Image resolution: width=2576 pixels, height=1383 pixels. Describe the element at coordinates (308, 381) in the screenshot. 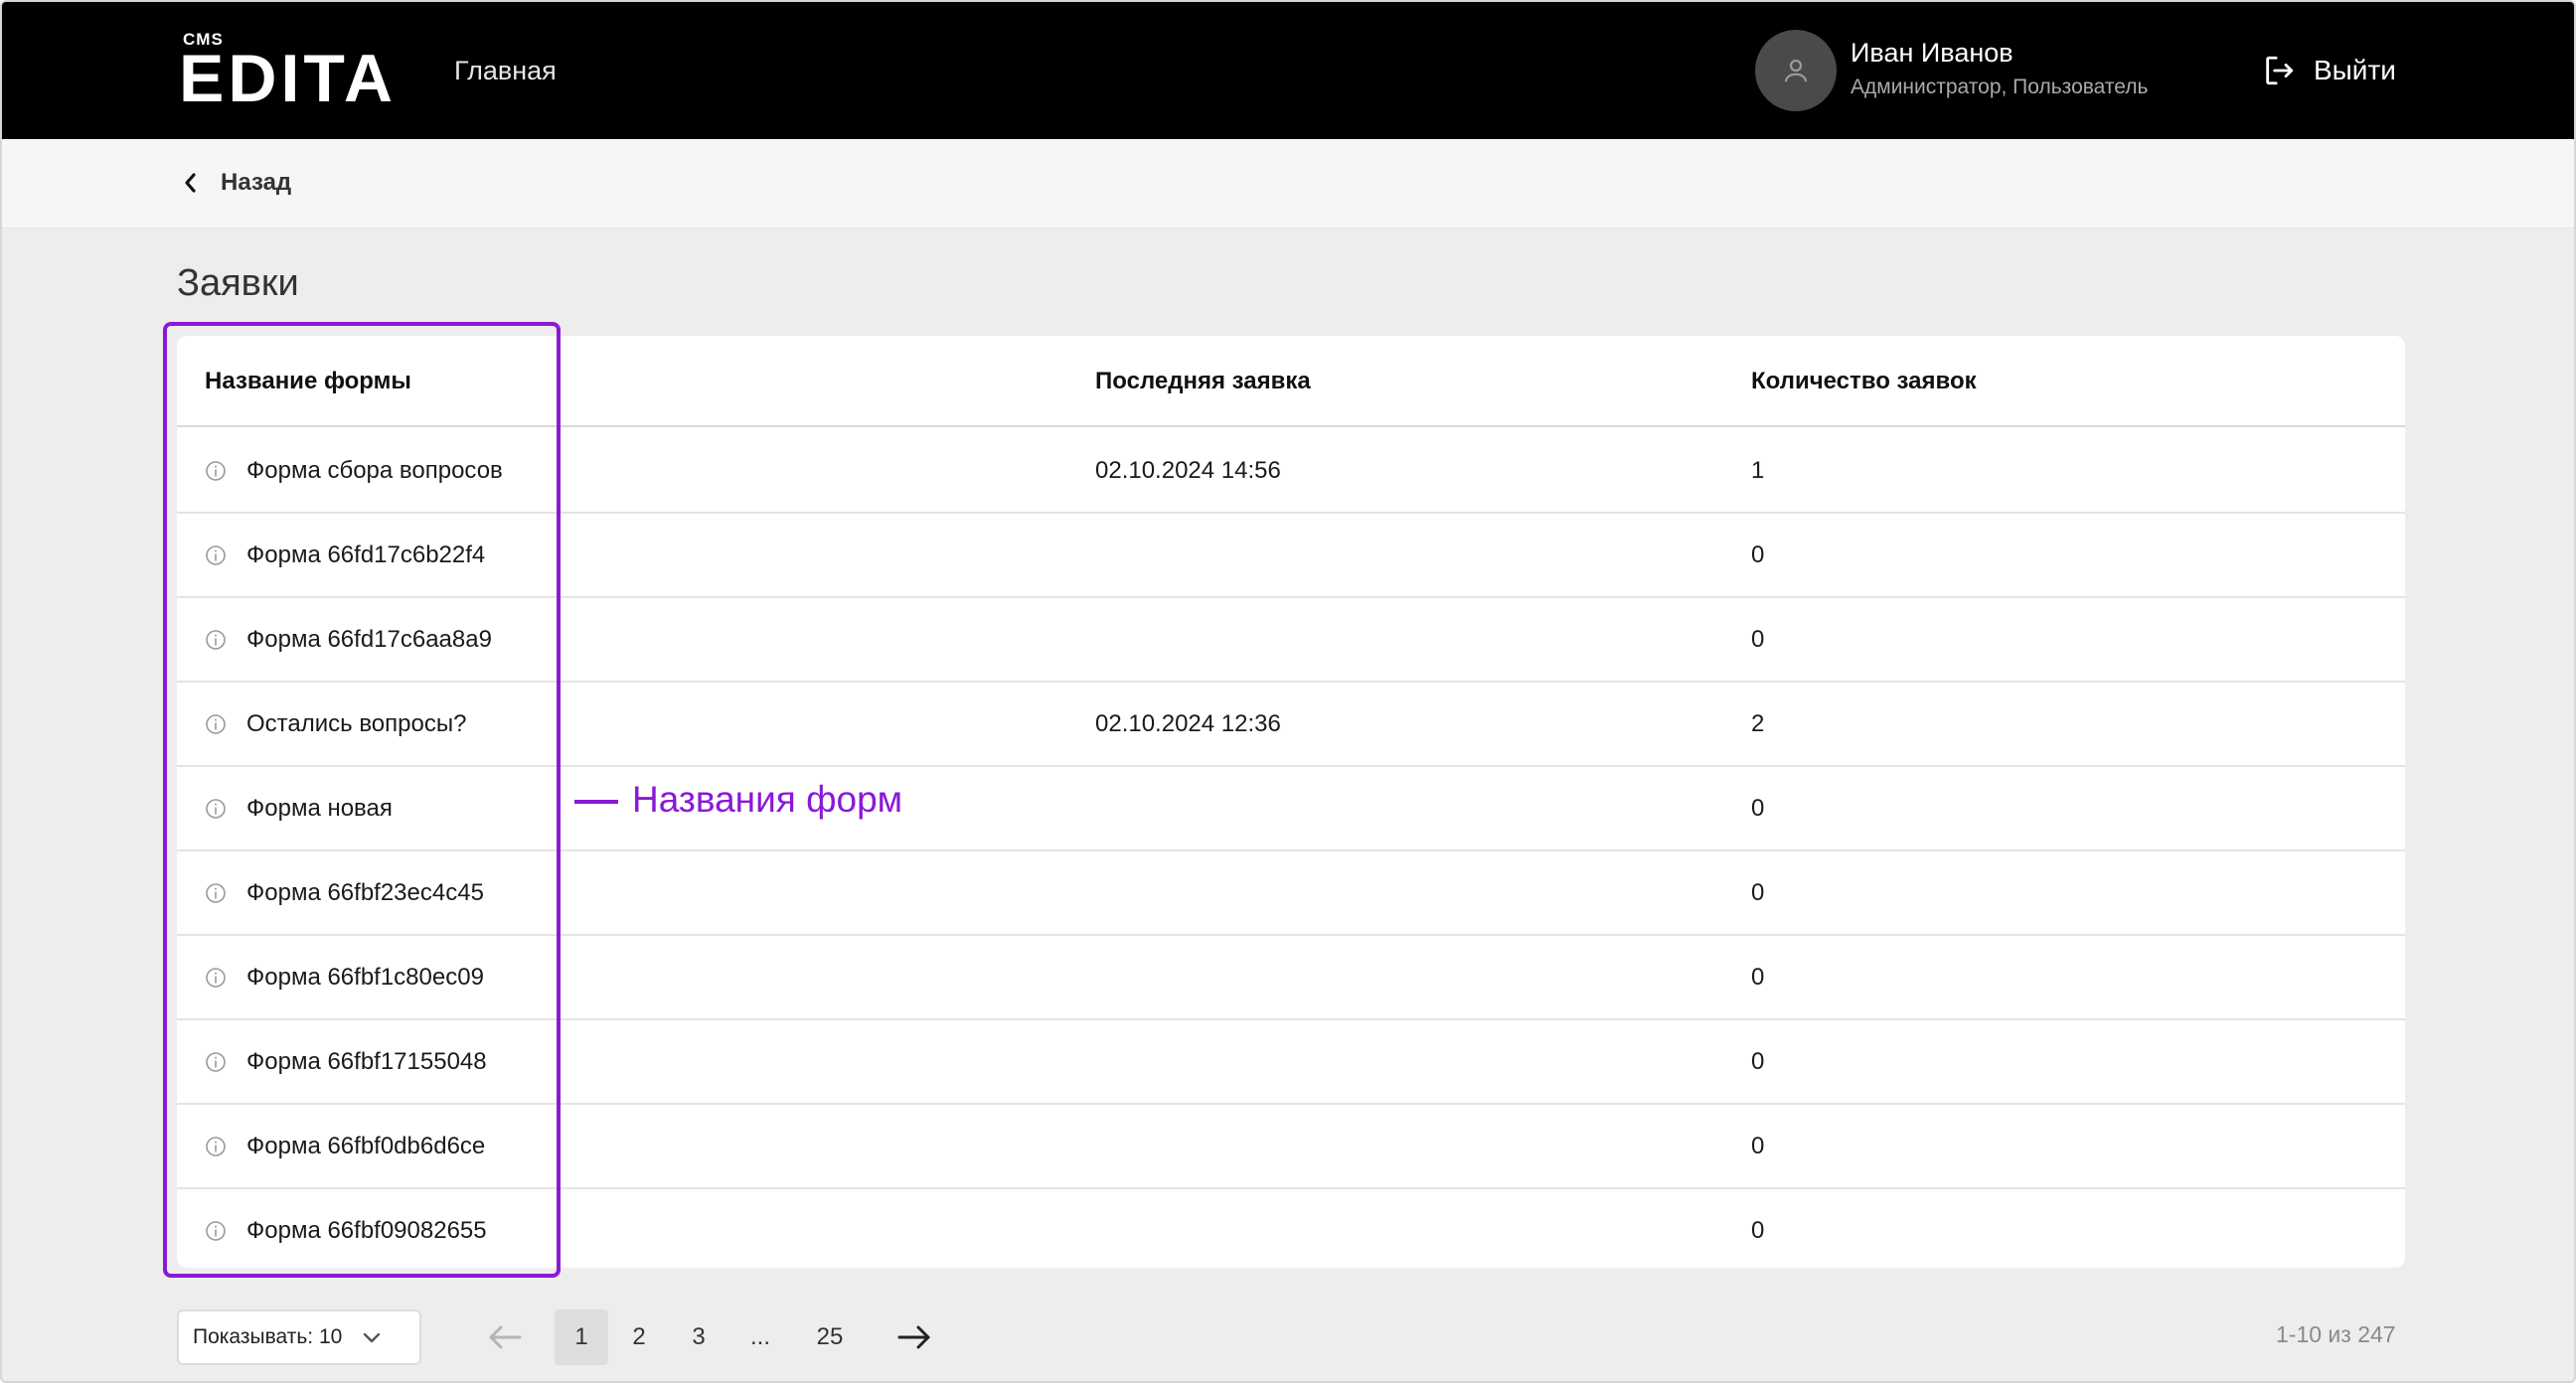

I see `column-header-form-name: Название формы` at that location.